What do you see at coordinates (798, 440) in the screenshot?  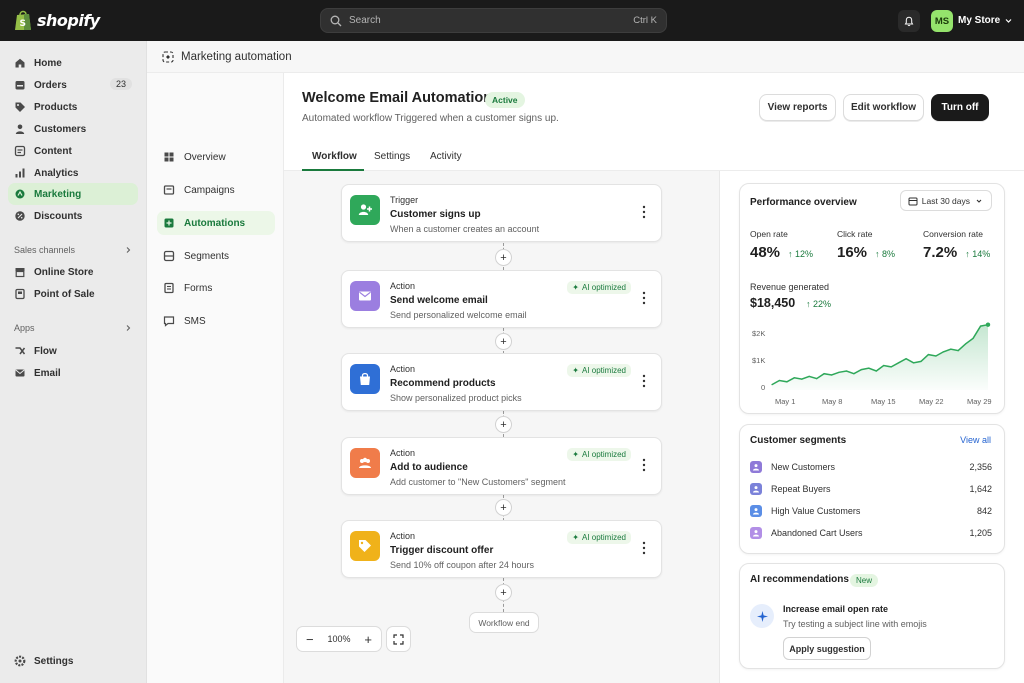 I see `card-title: Customer segments` at bounding box center [798, 440].